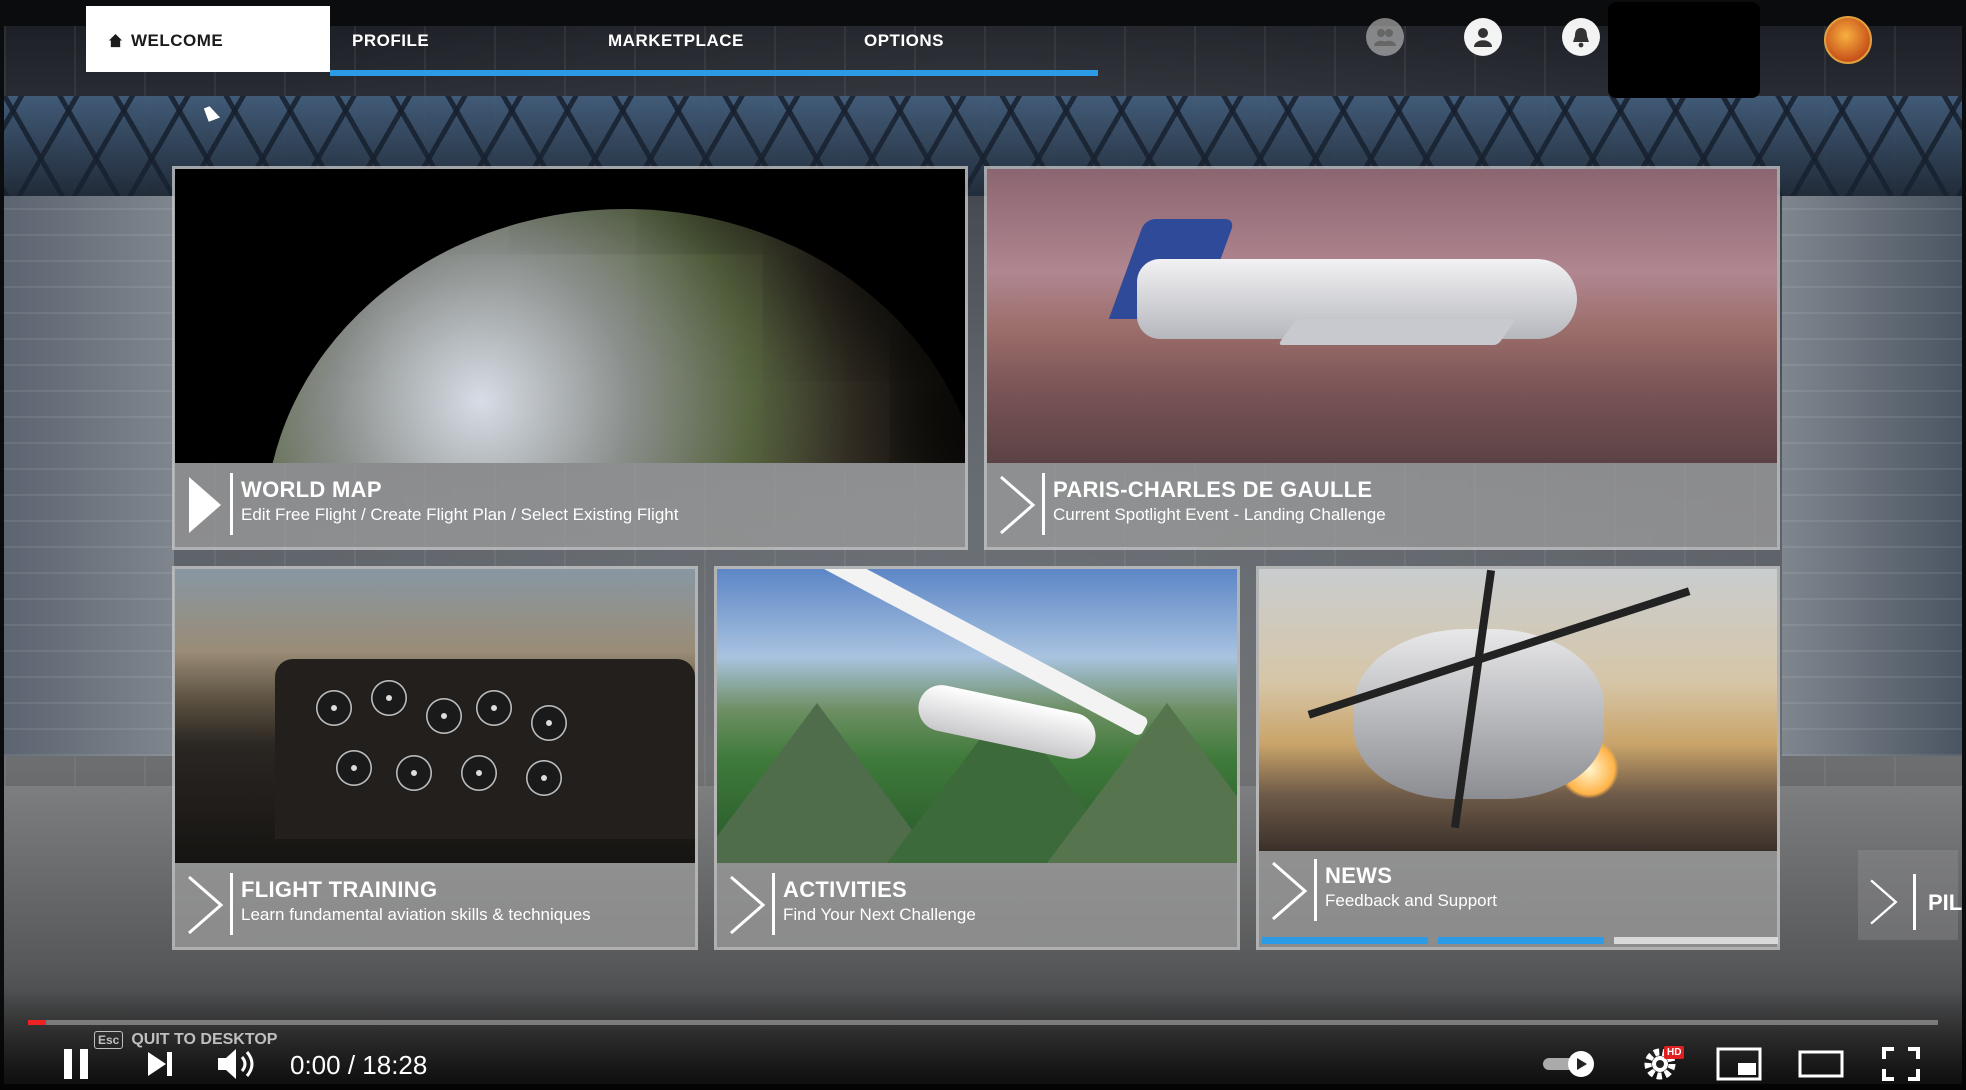  Describe the element at coordinates (237, 1064) in the screenshot. I see `volume-icon` at that location.